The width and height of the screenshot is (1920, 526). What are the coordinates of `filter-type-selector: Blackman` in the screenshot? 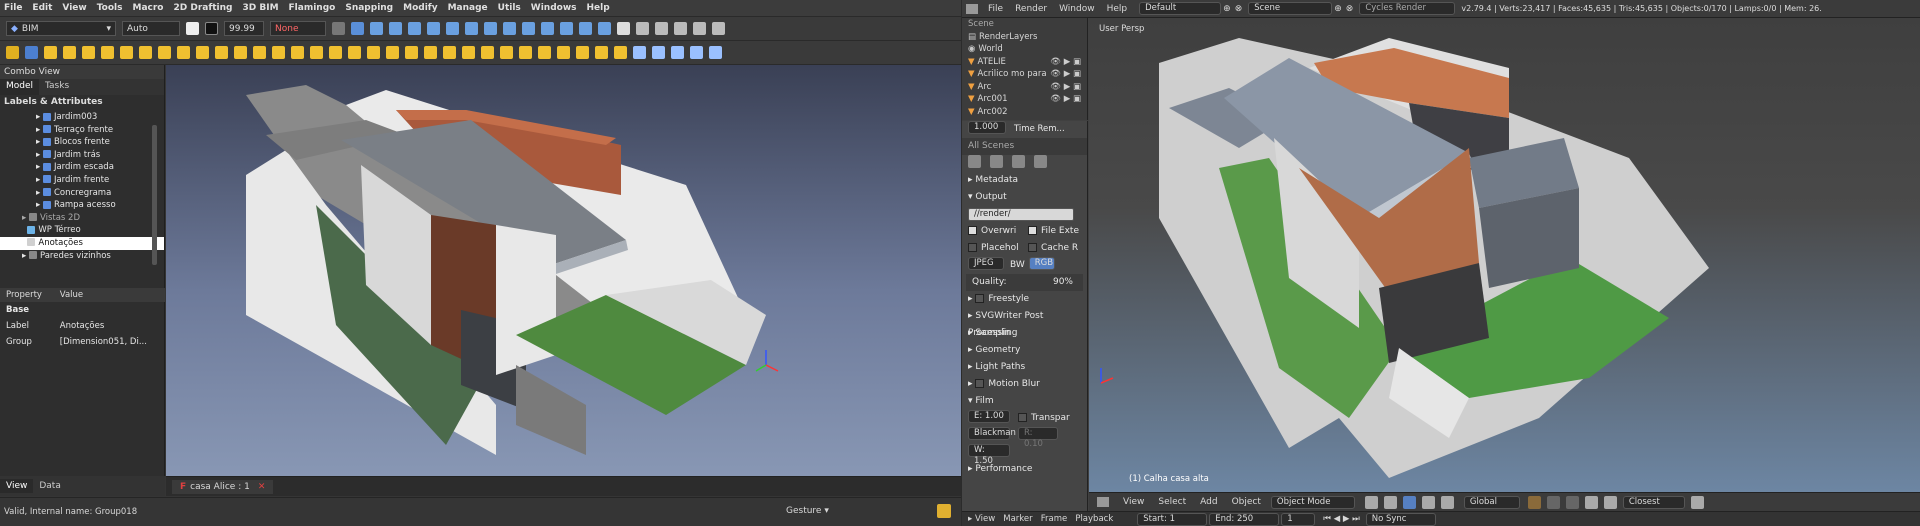 It's located at (992, 433).